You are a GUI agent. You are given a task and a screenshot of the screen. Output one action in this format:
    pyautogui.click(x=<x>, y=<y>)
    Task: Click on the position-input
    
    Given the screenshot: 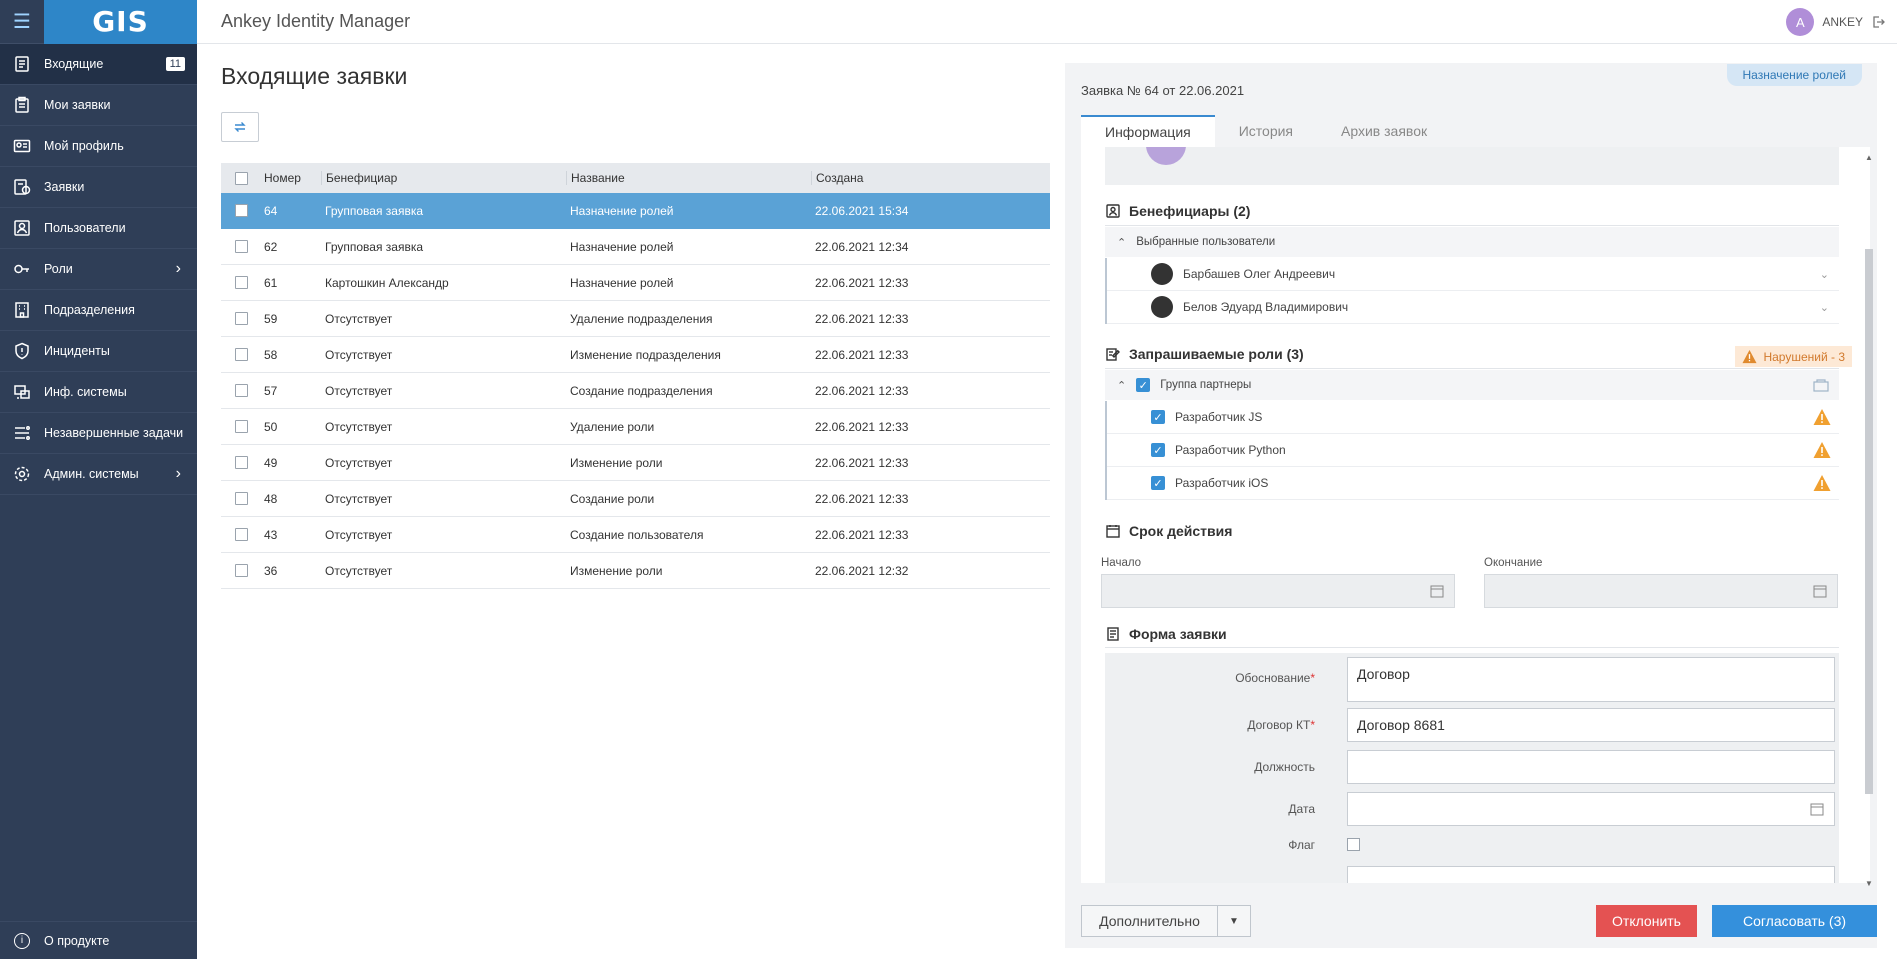 What is the action you would take?
    pyautogui.click(x=1591, y=767)
    